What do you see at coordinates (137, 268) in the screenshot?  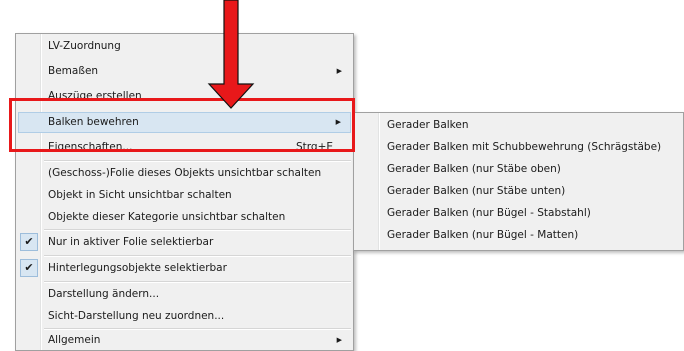 I see `menu-item-label: Hinterlegungsobjekte selektierbar` at bounding box center [137, 268].